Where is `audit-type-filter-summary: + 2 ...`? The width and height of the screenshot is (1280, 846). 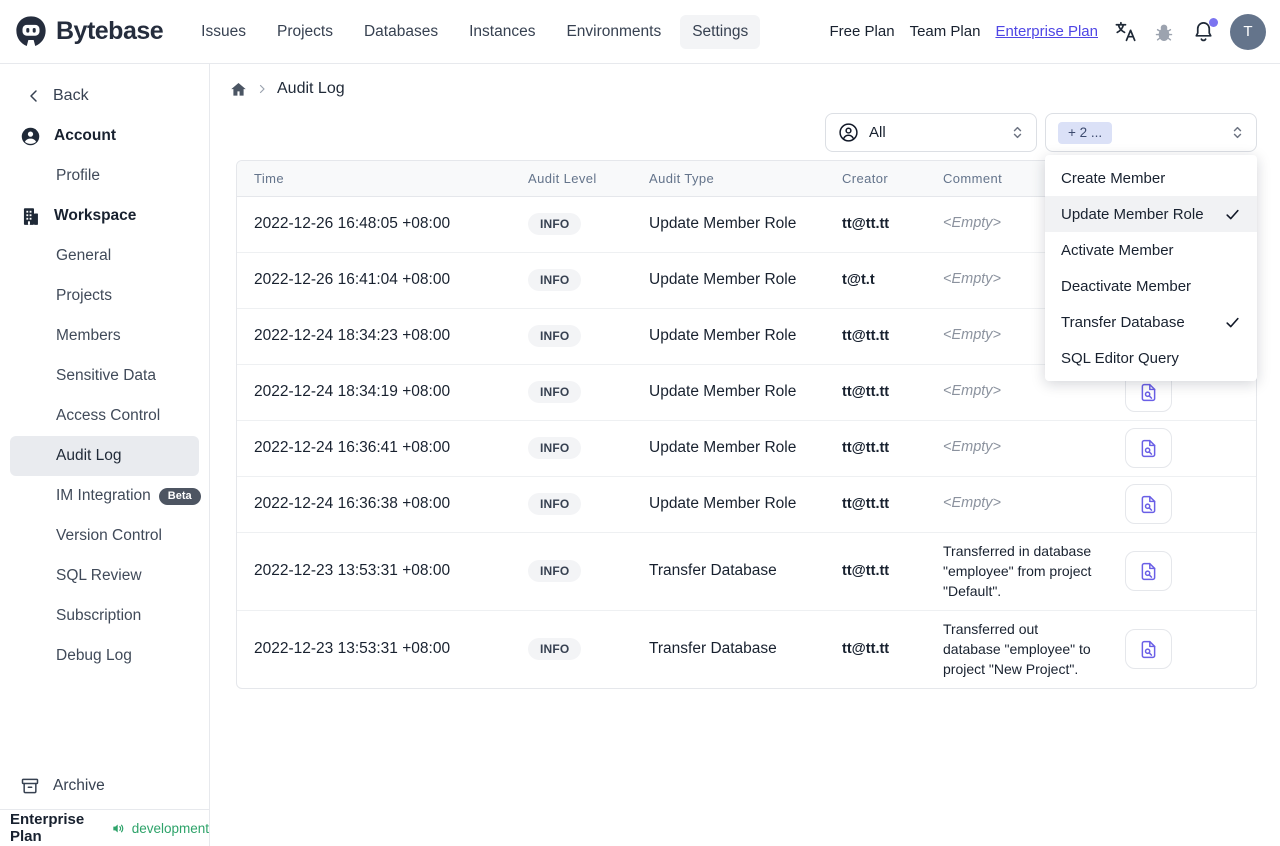
audit-type-filter-summary: + 2 ... is located at coordinates (1085, 132).